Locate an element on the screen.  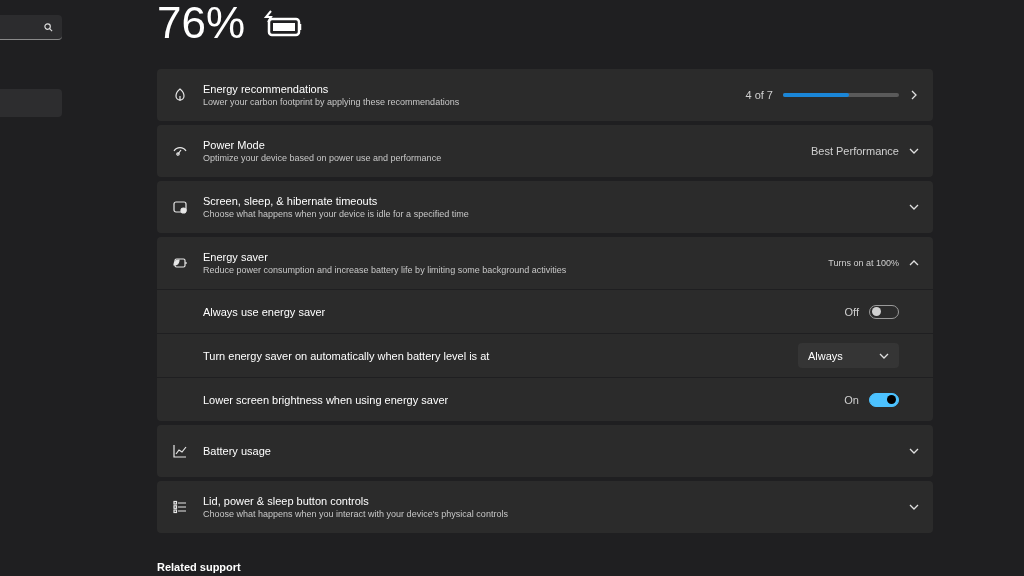
setting-label: Lower screen brightness when using energy saver is located at coordinates (326, 399).